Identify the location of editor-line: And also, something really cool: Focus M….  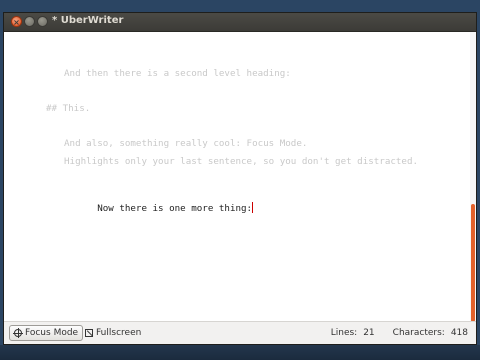
(185, 143).